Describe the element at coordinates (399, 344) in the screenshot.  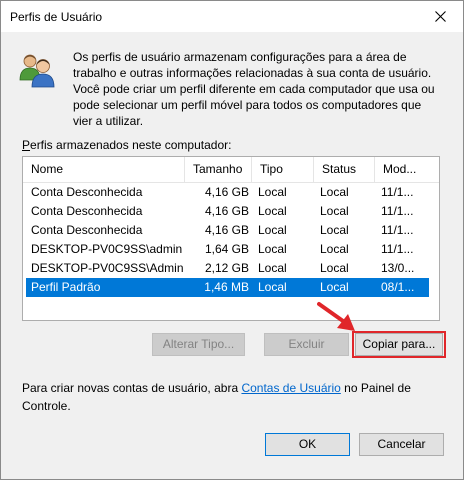
I see `copy-to-highlight-box` at that location.